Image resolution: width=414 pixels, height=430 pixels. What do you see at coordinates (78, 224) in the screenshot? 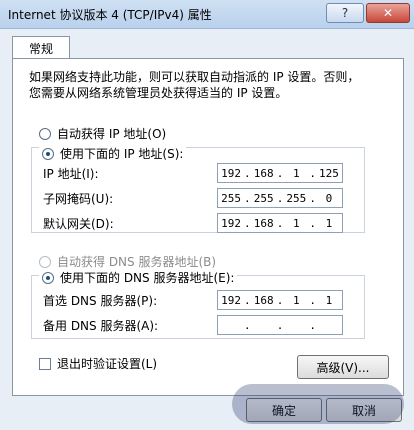
I see `gateway-label: 默认网关(D):` at bounding box center [78, 224].